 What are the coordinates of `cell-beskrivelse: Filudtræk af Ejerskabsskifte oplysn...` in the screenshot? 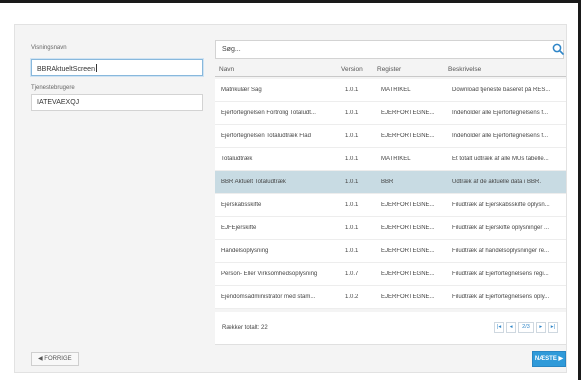 It's located at (501, 205).